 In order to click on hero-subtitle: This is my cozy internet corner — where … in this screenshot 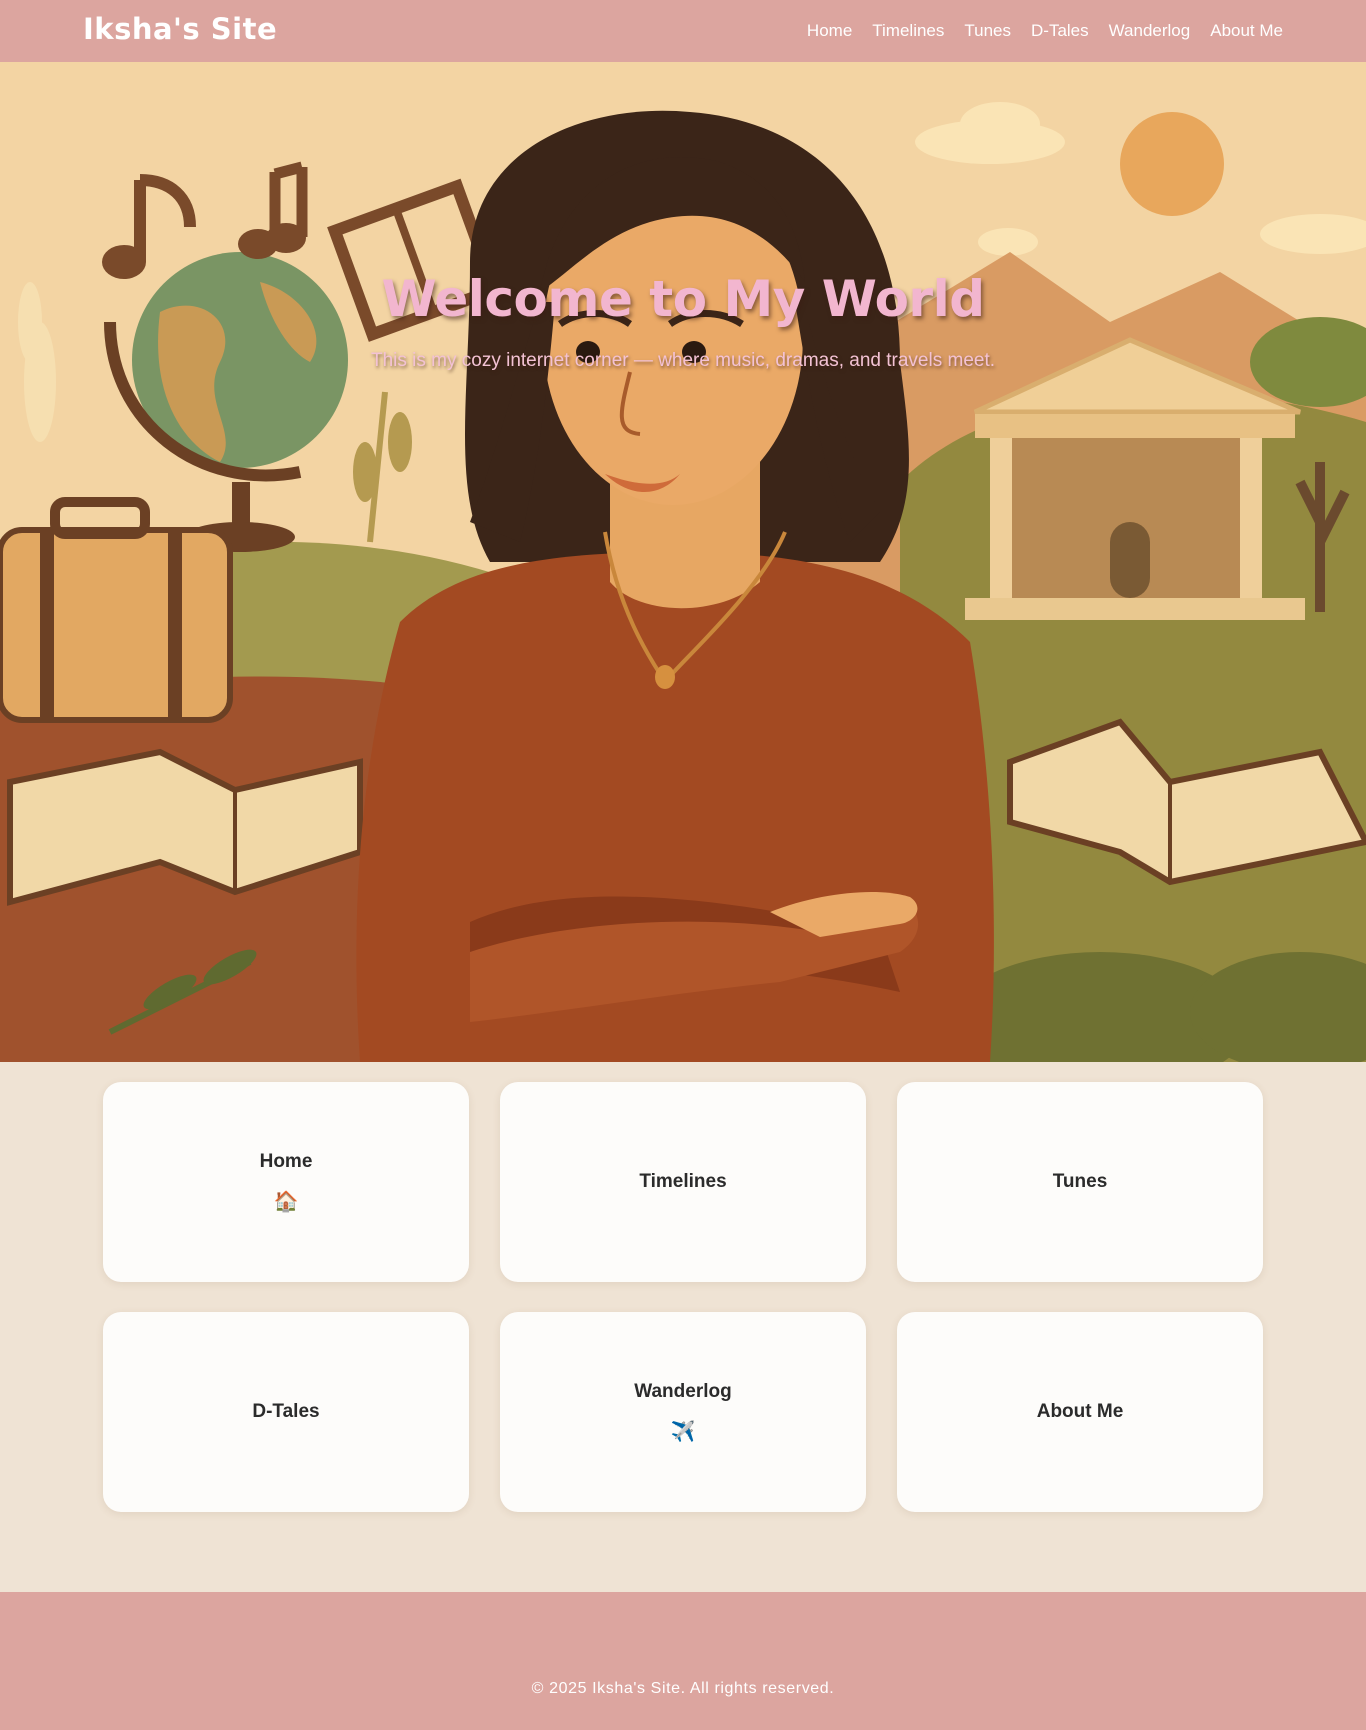, I will do `click(683, 360)`.